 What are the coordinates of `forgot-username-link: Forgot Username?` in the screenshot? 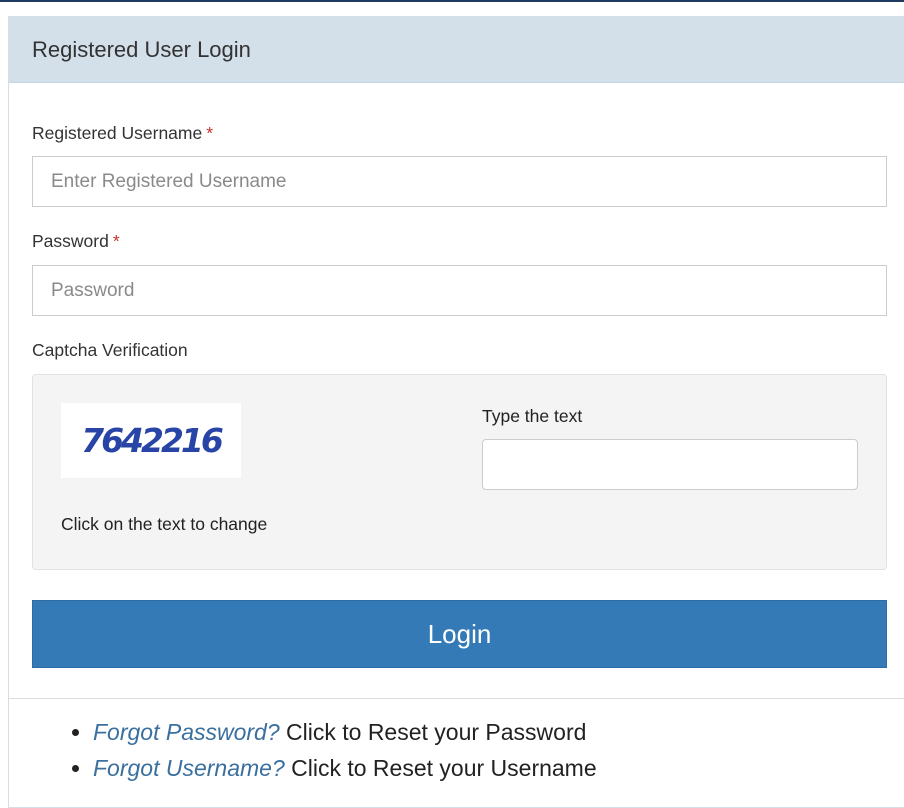 It's located at (189, 768).